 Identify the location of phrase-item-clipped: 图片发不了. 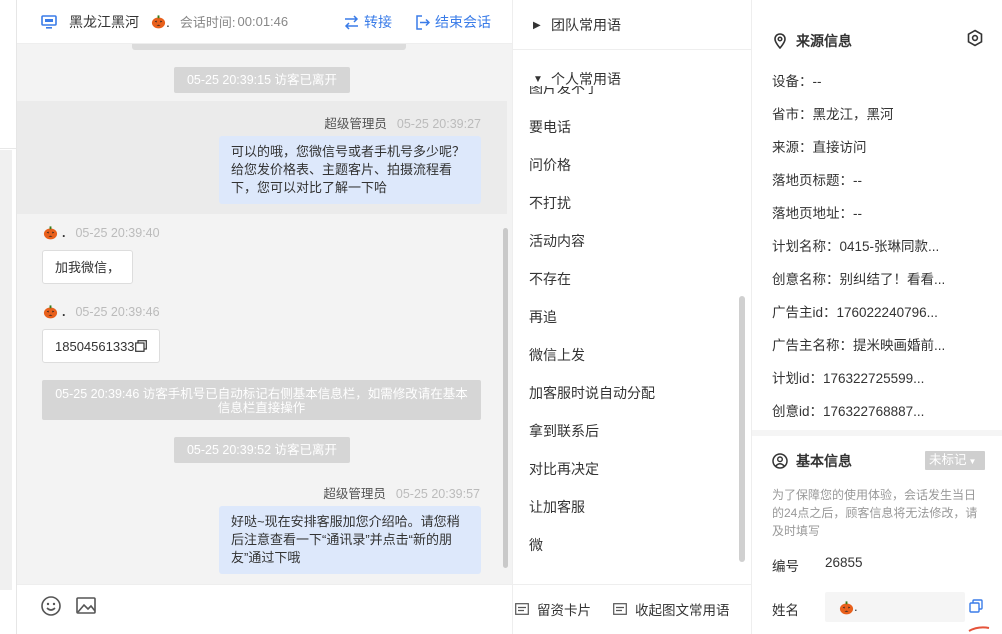
(569, 90).